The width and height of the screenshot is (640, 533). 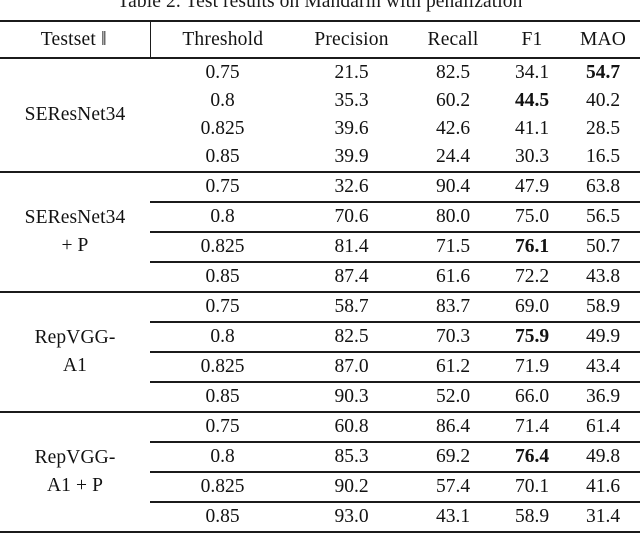 What do you see at coordinates (351, 276) in the screenshot?
I see `cell-precision: 87.4` at bounding box center [351, 276].